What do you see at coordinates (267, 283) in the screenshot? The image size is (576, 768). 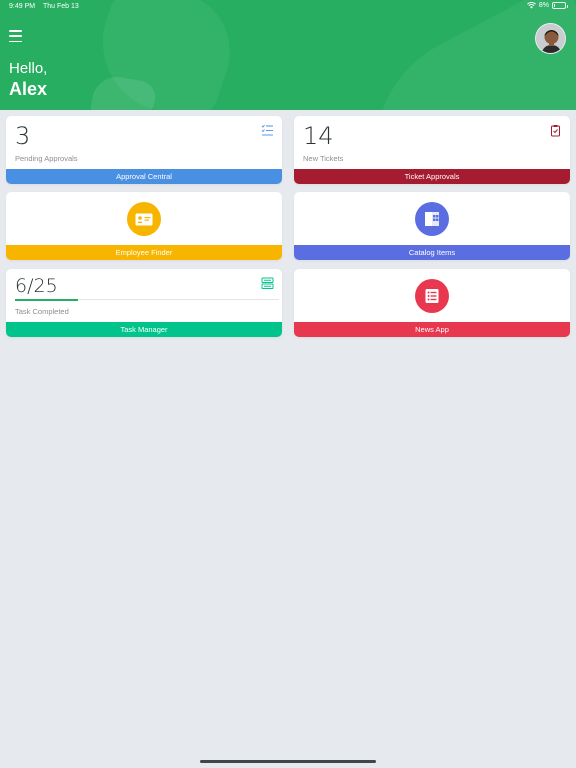 I see `task-list-icon` at bounding box center [267, 283].